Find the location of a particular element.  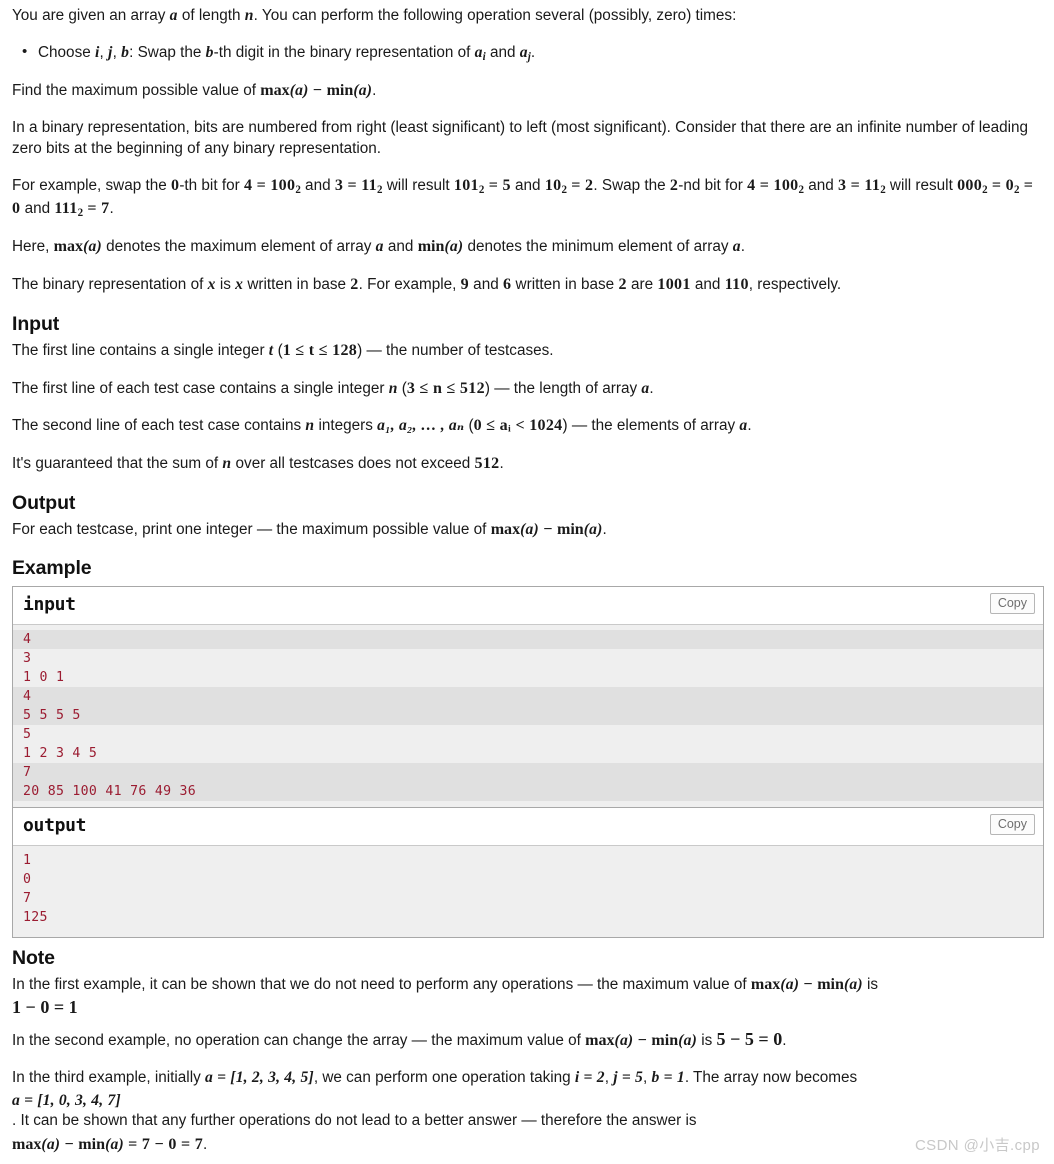

math-eq-3-11b: 3 = 11 is located at coordinates (859, 185).